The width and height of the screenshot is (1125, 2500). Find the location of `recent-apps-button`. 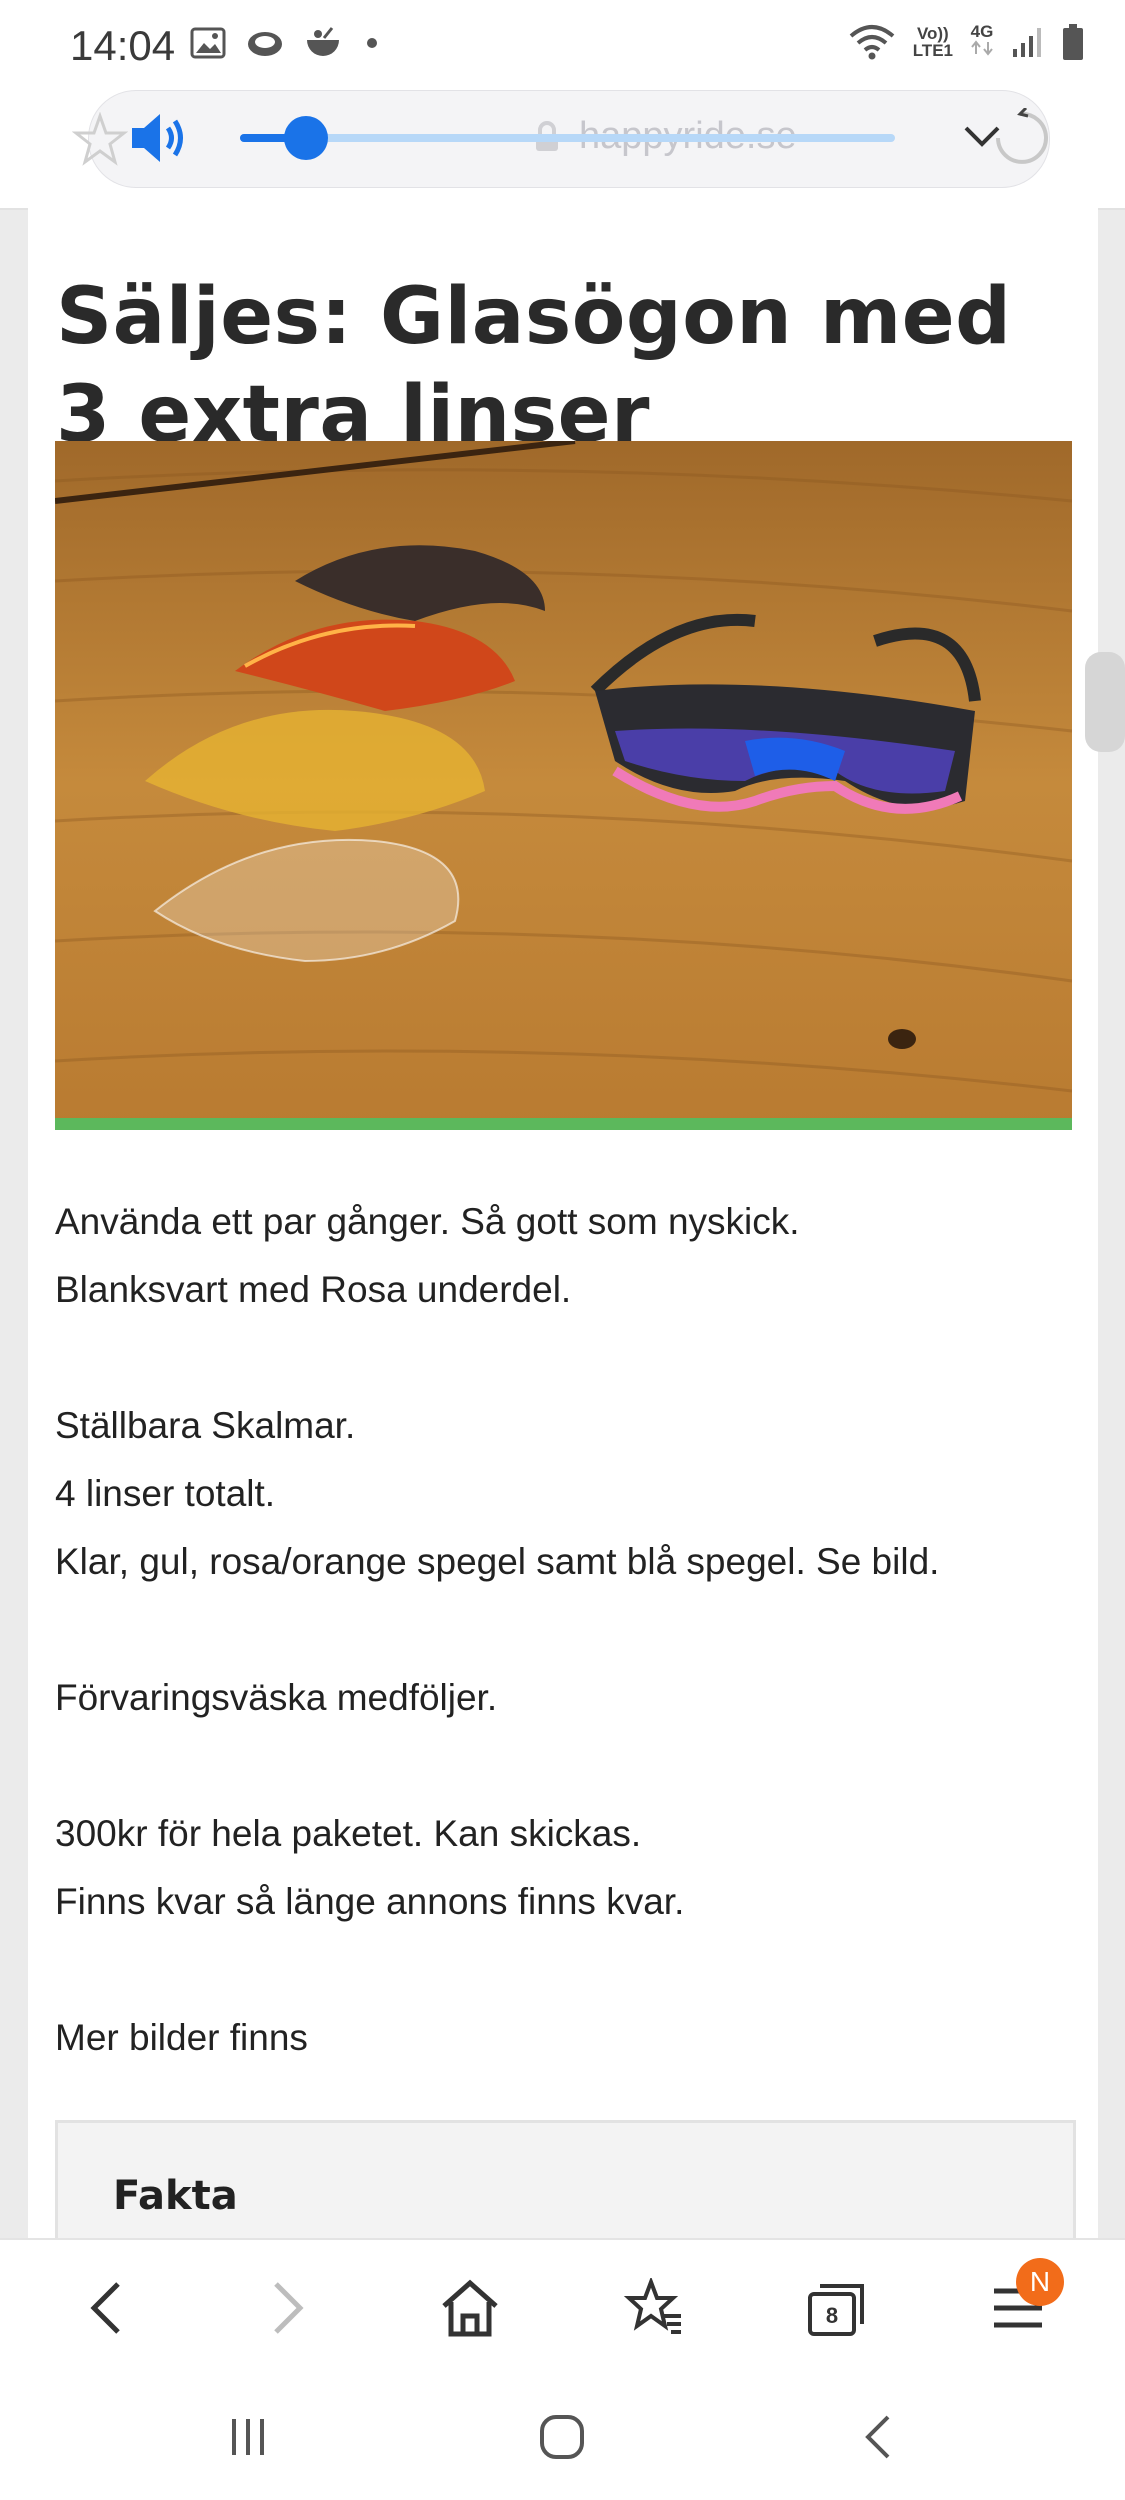

recent-apps-button is located at coordinates (248, 2437).